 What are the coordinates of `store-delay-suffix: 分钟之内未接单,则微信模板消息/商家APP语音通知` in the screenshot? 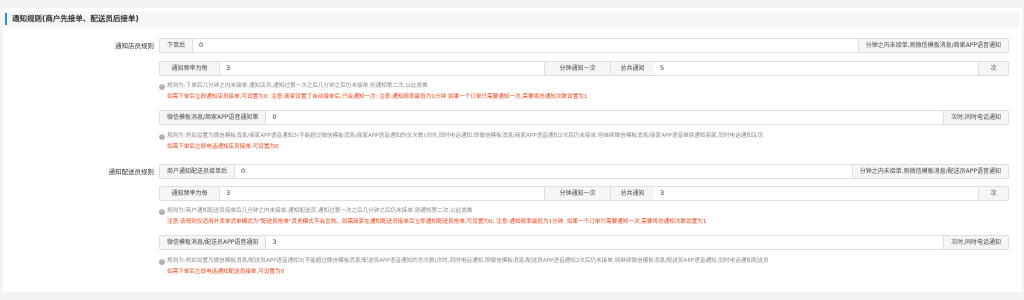 It's located at (932, 45).